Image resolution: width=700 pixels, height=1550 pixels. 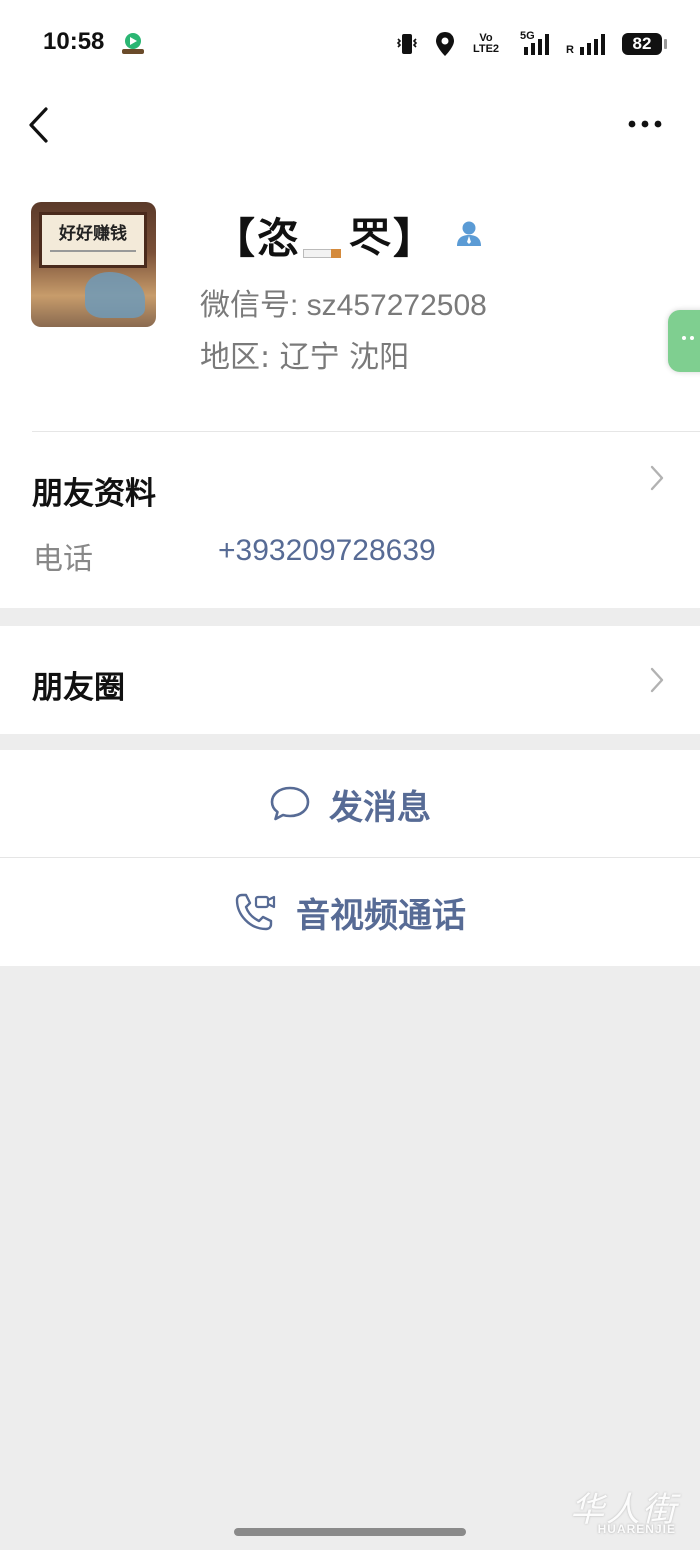 I want to click on floating-chat-tab, so click(x=684, y=341).